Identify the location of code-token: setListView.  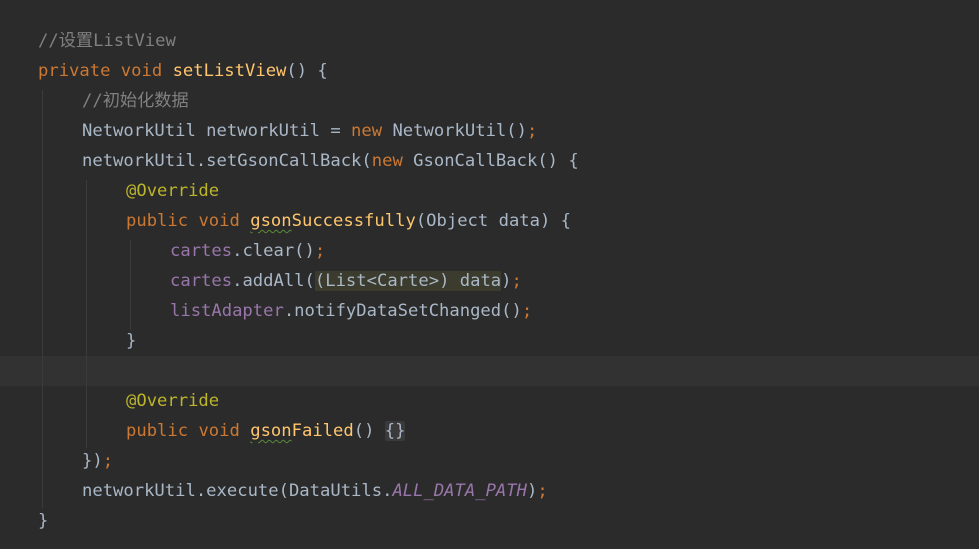
(229, 71).